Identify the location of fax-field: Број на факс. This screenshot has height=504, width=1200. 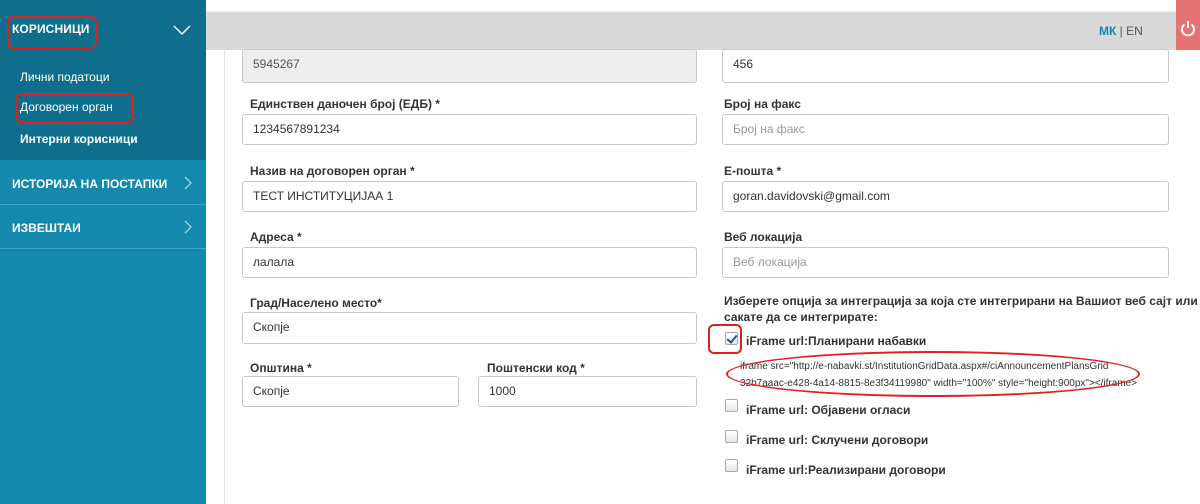
(945, 129).